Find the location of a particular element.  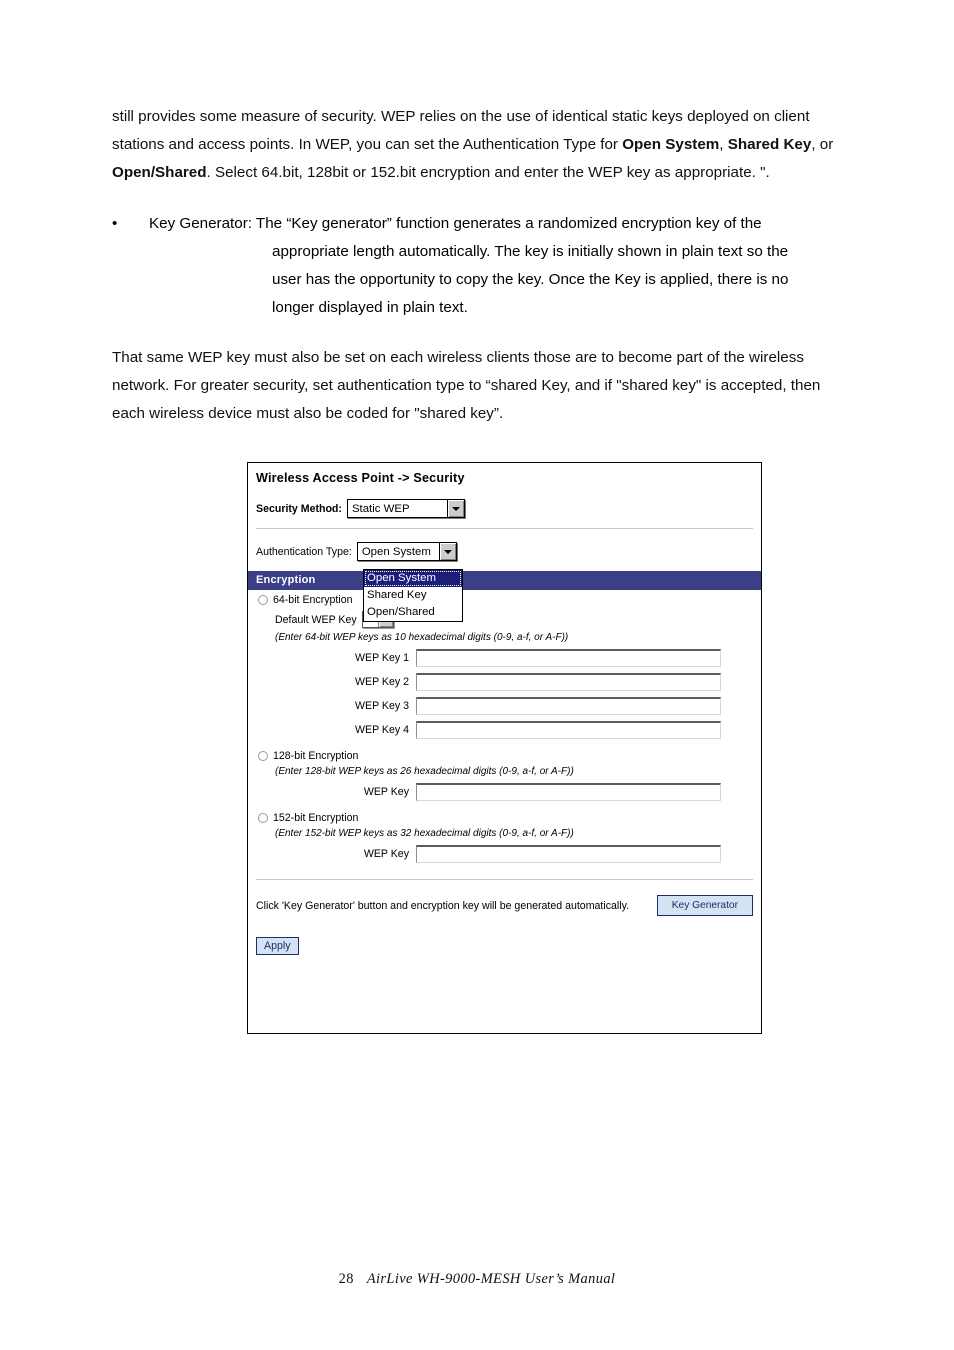

encryption-section-header: Encryption is located at coordinates (504, 580).